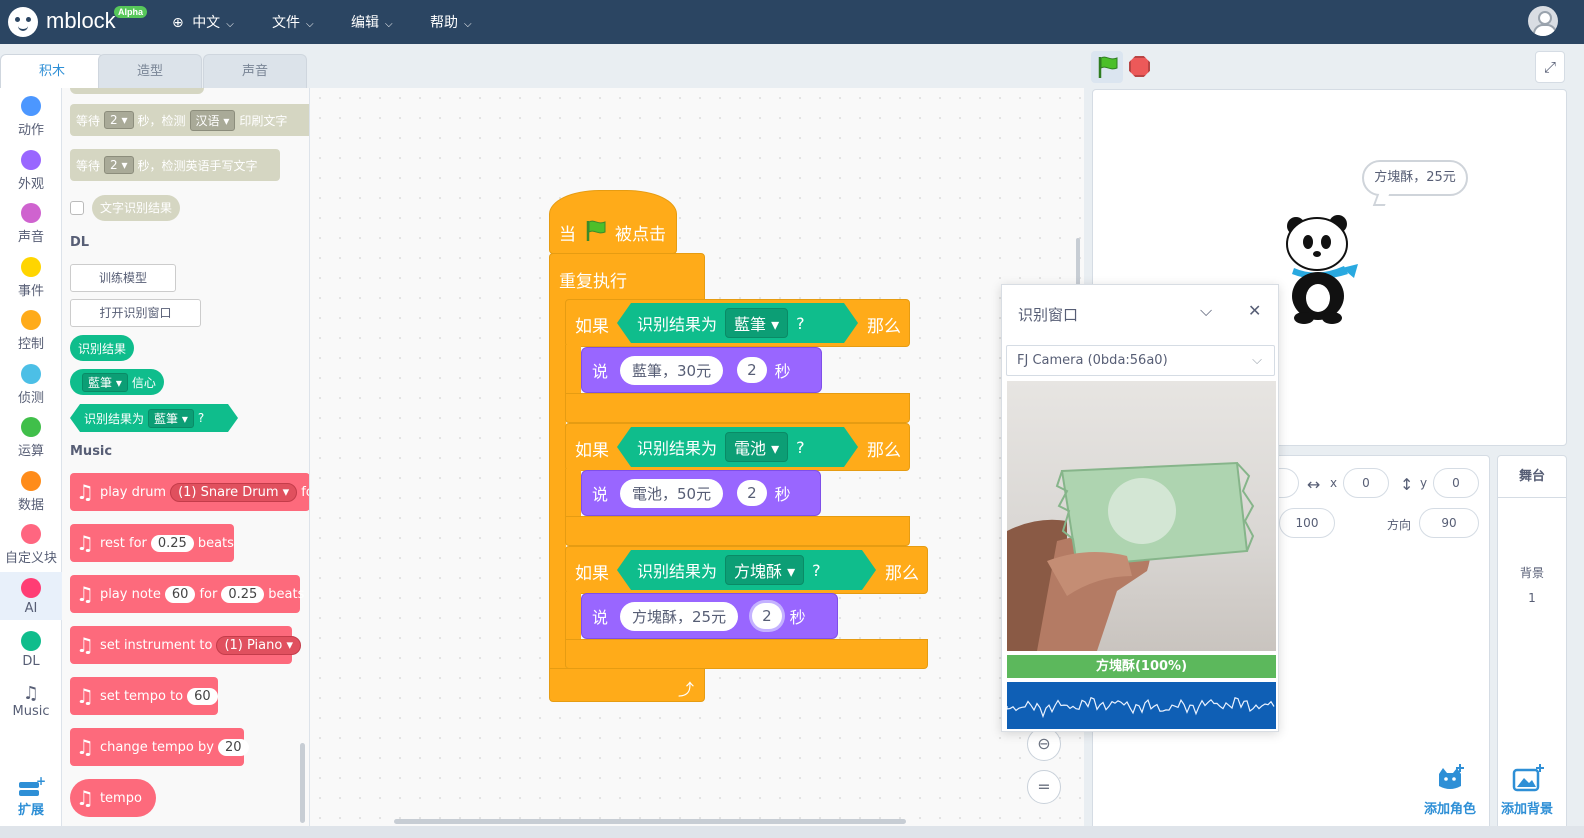 The width and height of the screenshot is (1584, 838). What do you see at coordinates (792, 832) in the screenshot?
I see `bottom-strip` at bounding box center [792, 832].